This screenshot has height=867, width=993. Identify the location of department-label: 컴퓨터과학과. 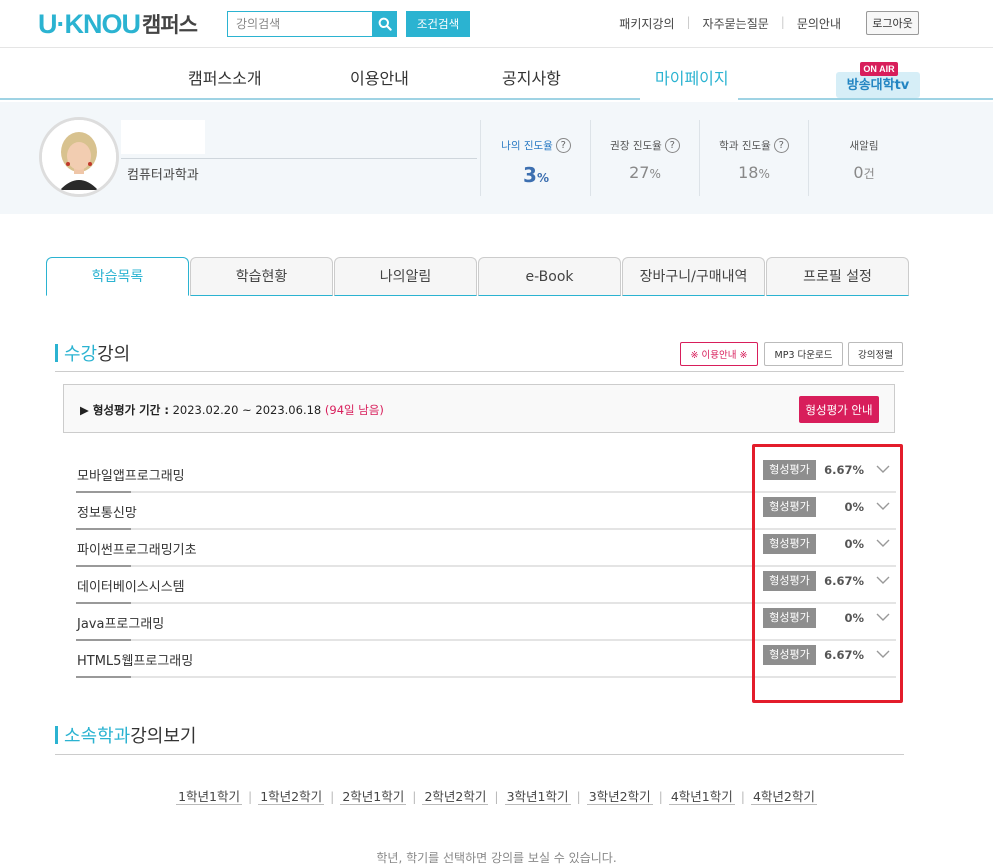
(163, 175).